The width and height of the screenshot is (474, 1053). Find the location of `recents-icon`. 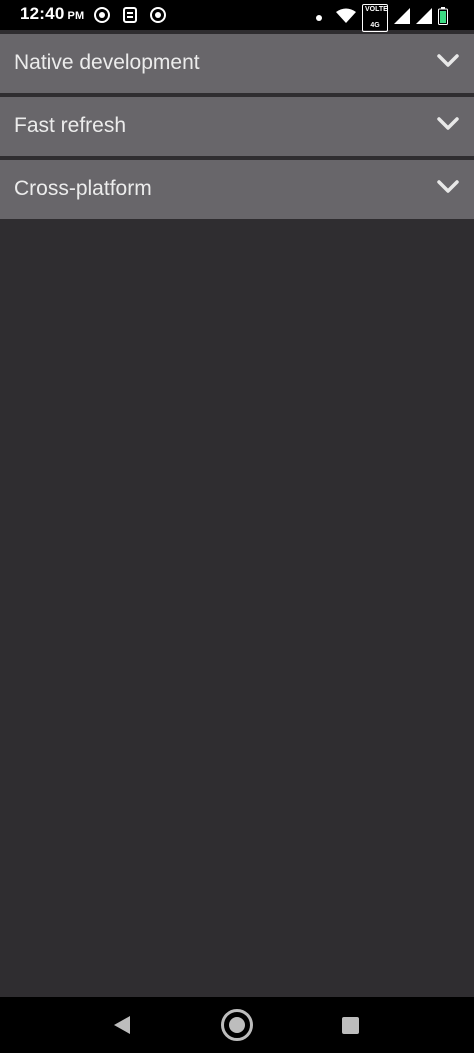

recents-icon is located at coordinates (350, 1025).